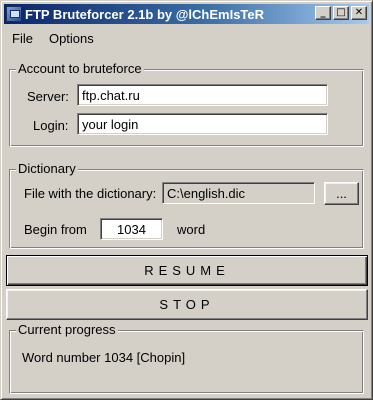 This screenshot has height=400, width=373. Describe the element at coordinates (202, 124) in the screenshot. I see `login-input` at that location.